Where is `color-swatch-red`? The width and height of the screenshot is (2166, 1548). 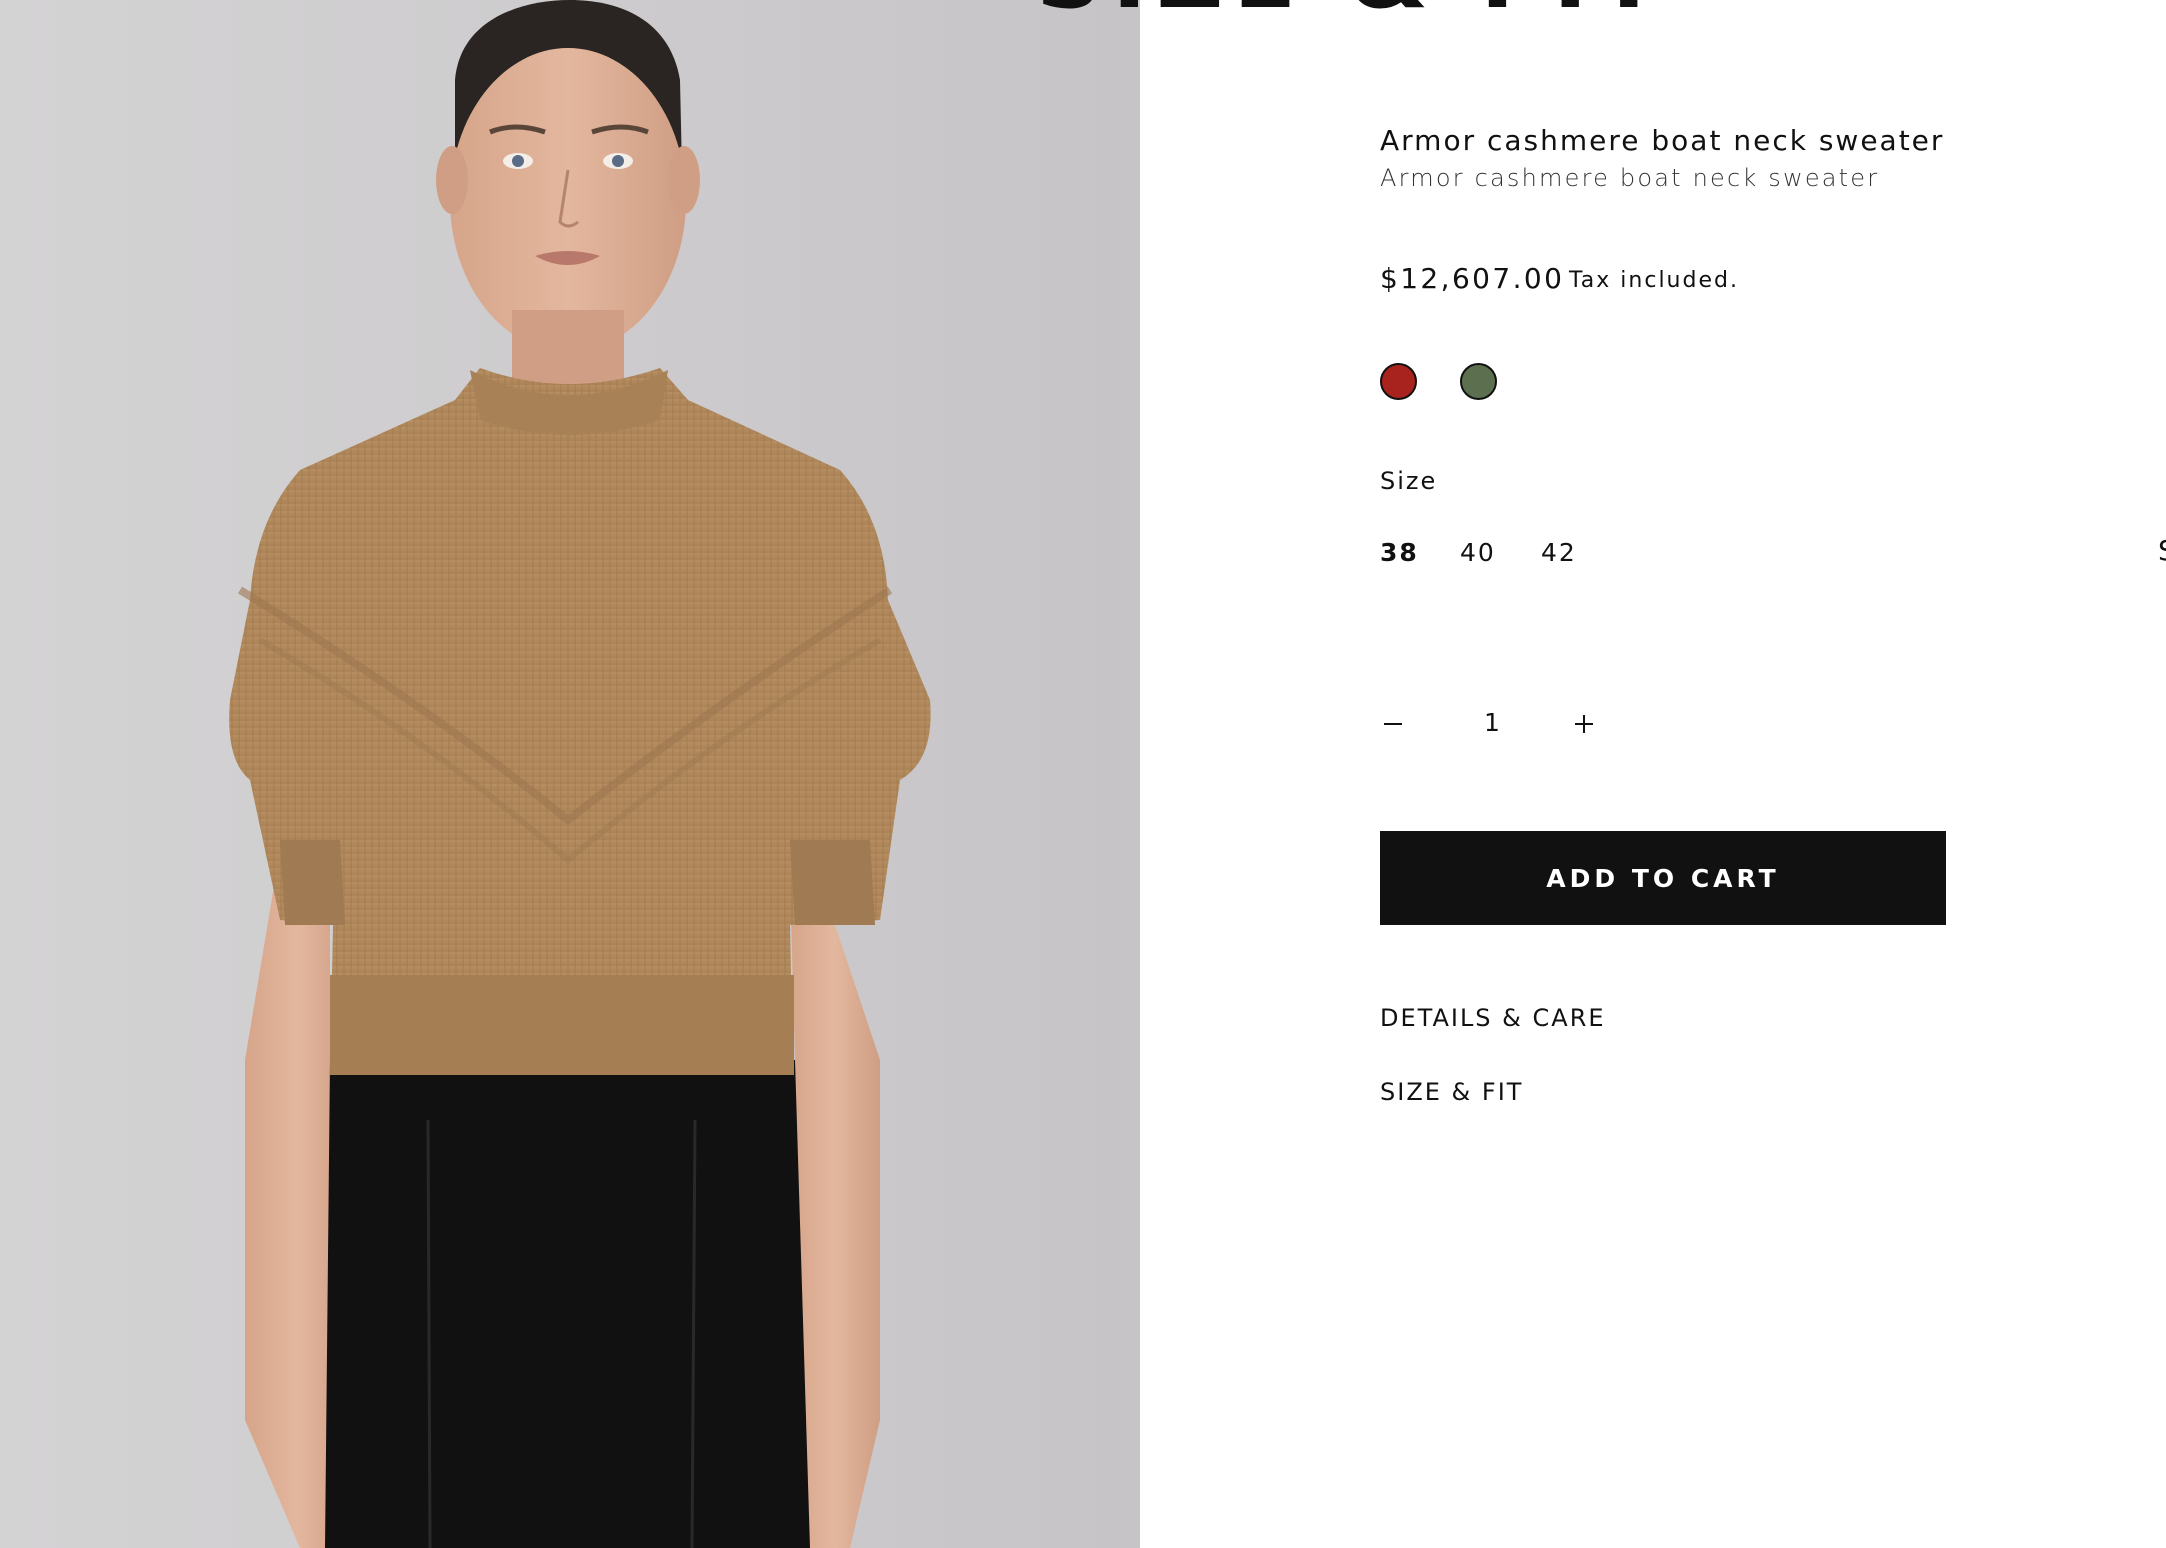 color-swatch-red is located at coordinates (1398, 381).